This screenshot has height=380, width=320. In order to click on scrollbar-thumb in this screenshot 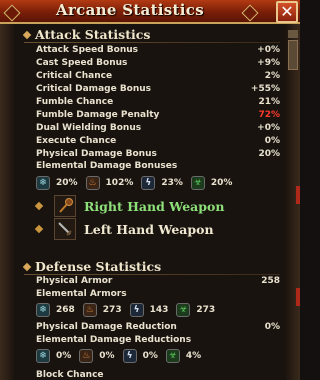, I will do `click(293, 55)`.